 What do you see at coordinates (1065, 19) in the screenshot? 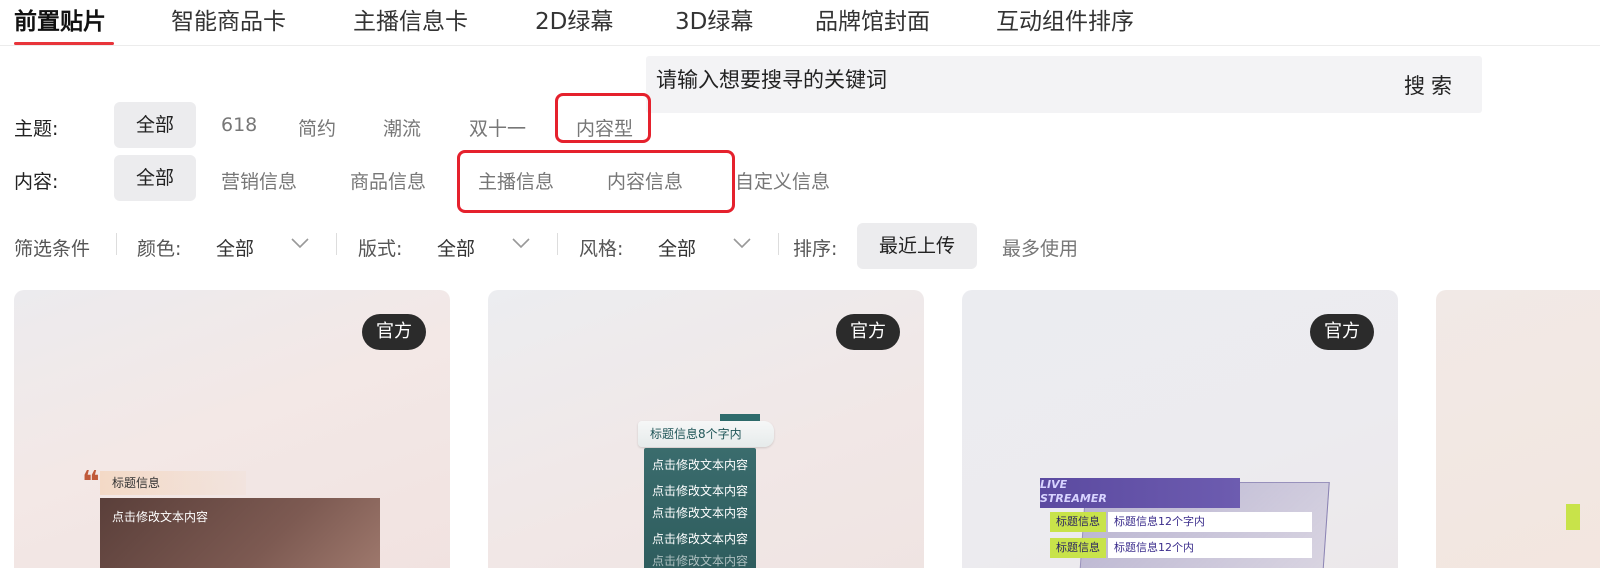
I see `tab-interactive-component-order: 互动组件排序` at bounding box center [1065, 19].